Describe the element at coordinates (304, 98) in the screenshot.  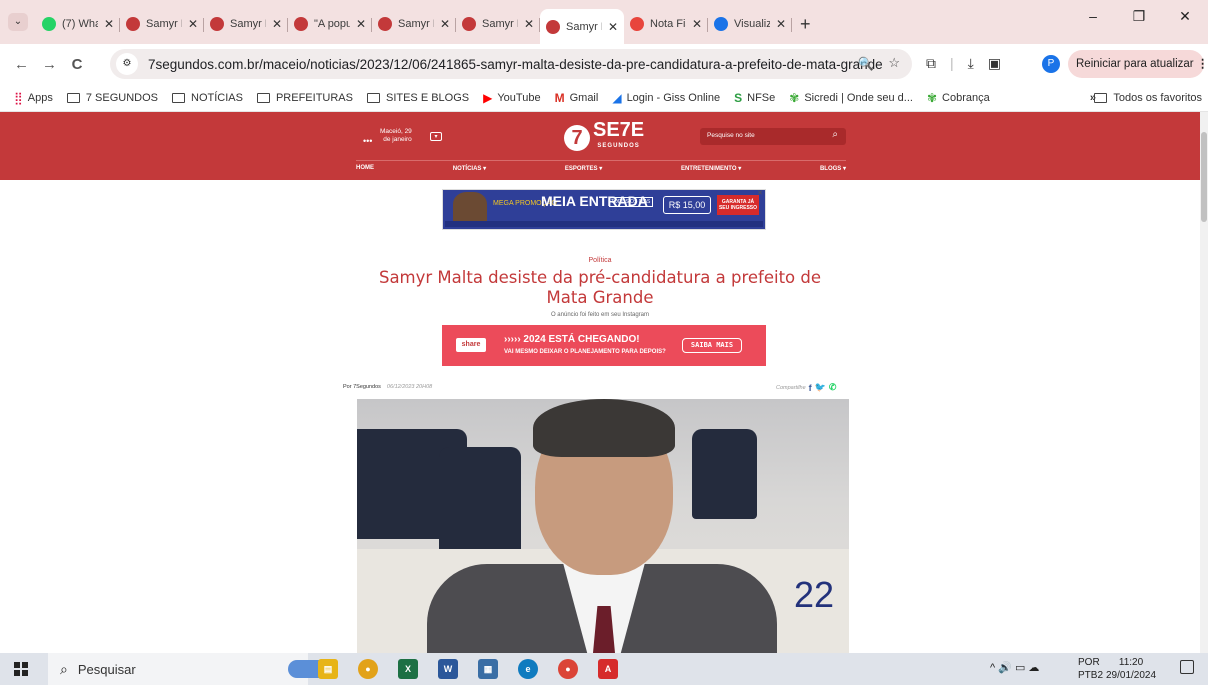
I see `bookmark-item: PREFEITURAS` at that location.